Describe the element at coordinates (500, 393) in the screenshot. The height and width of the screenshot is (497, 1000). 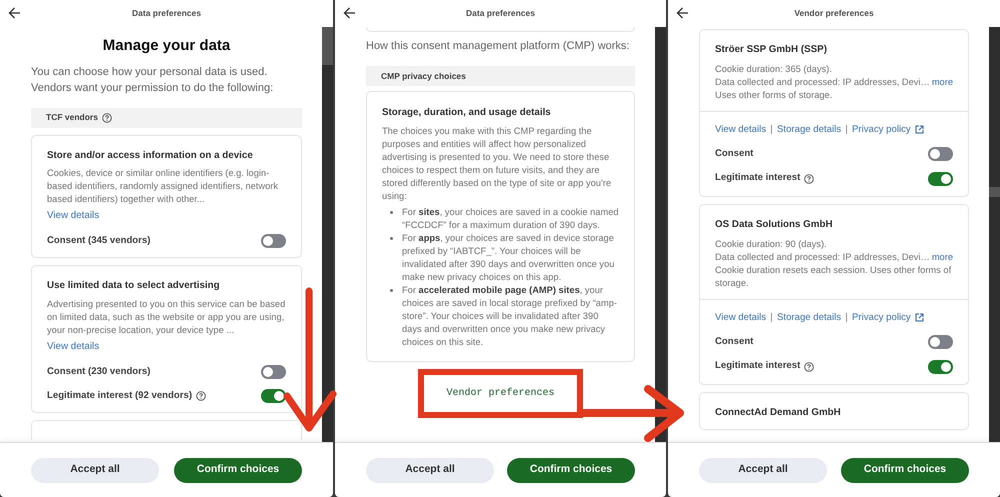
I see `vendor-preferences-link: Vendor preferences` at that location.